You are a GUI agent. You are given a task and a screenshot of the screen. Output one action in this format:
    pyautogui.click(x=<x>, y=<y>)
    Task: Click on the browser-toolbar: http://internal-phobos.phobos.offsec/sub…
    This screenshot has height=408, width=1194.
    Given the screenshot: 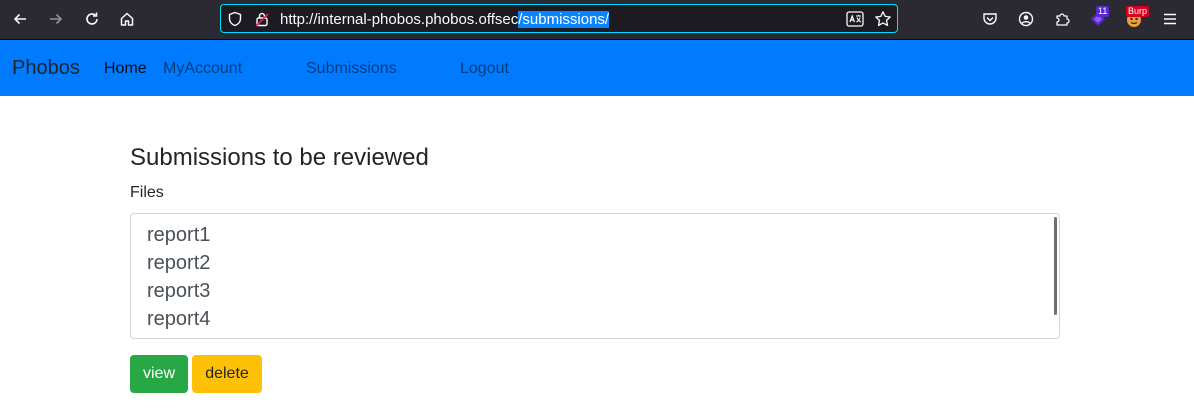 What is the action you would take?
    pyautogui.click(x=597, y=20)
    